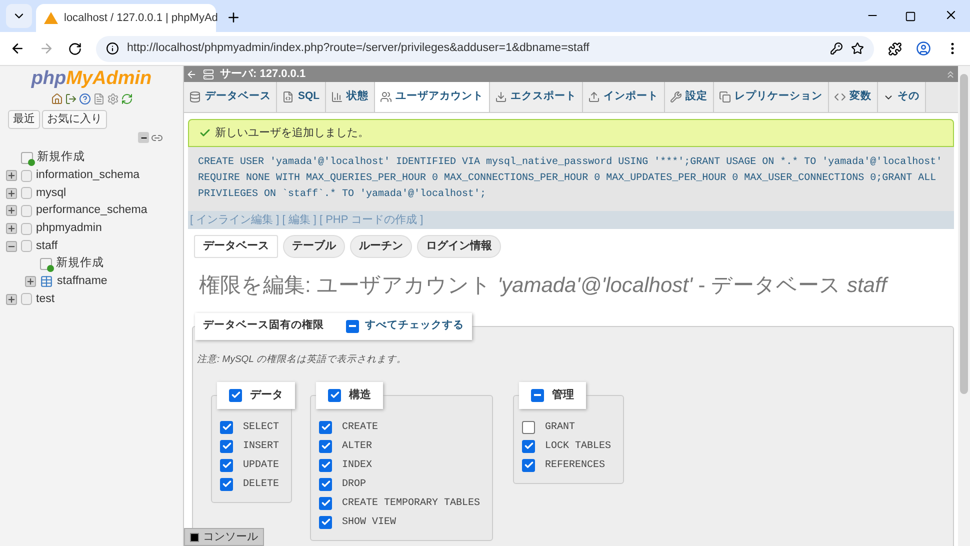  What do you see at coordinates (230, 97) in the screenshot?
I see `nav-tab: データベース` at bounding box center [230, 97].